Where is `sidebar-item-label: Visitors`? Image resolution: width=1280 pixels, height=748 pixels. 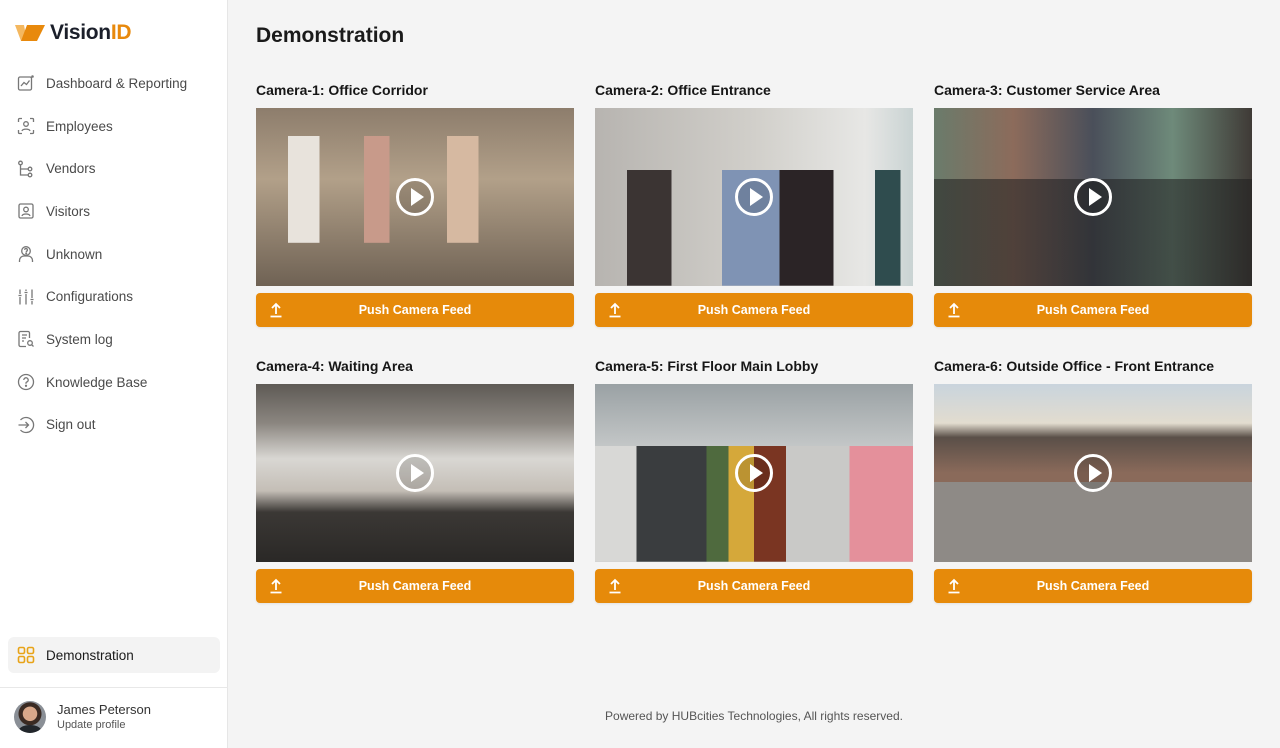
sidebar-item-label: Visitors is located at coordinates (68, 211).